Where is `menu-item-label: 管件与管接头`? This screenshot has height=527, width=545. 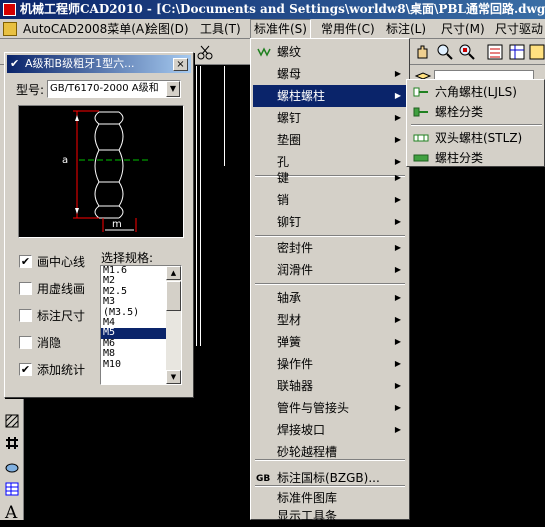 menu-item-label: 管件与管接头 is located at coordinates (313, 408).